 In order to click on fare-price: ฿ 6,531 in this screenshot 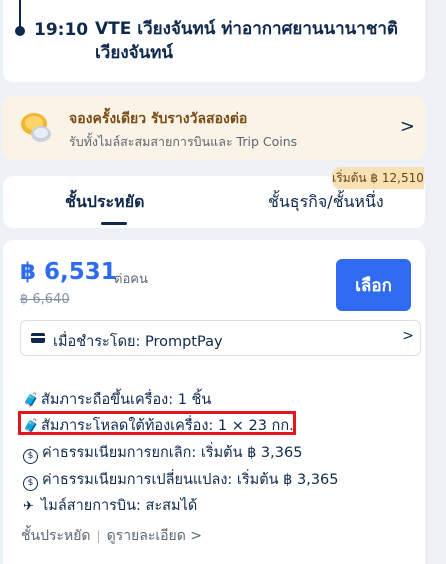, I will do `click(68, 272)`.